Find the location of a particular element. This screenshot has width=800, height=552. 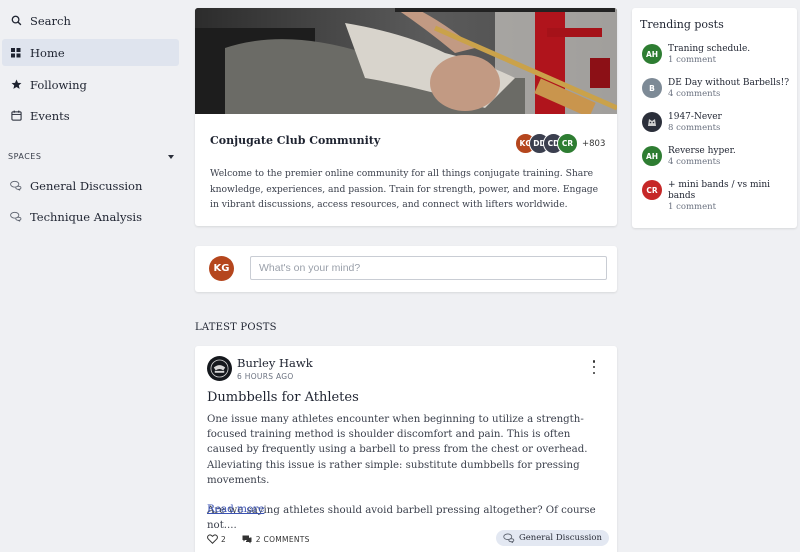

search-icon is located at coordinates (16, 21).